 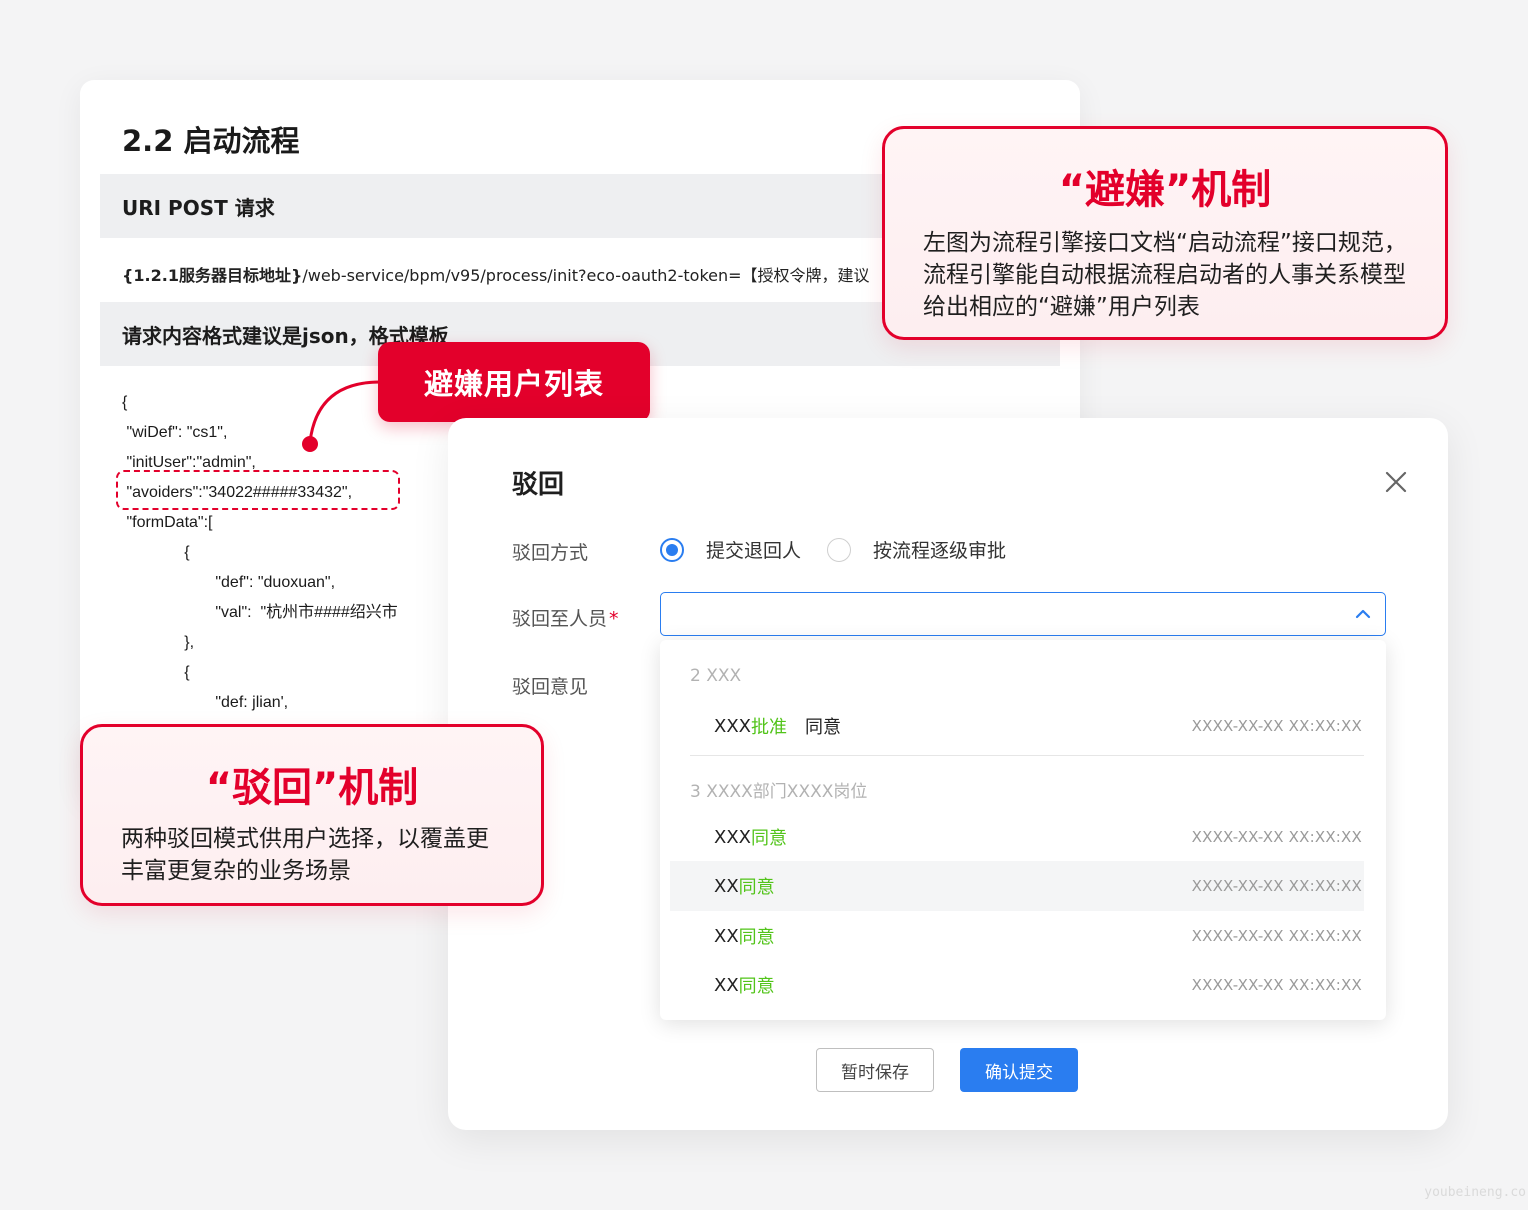 What do you see at coordinates (1475, 1192) in the screenshot?
I see `watermark: youbeineng.co` at bounding box center [1475, 1192].